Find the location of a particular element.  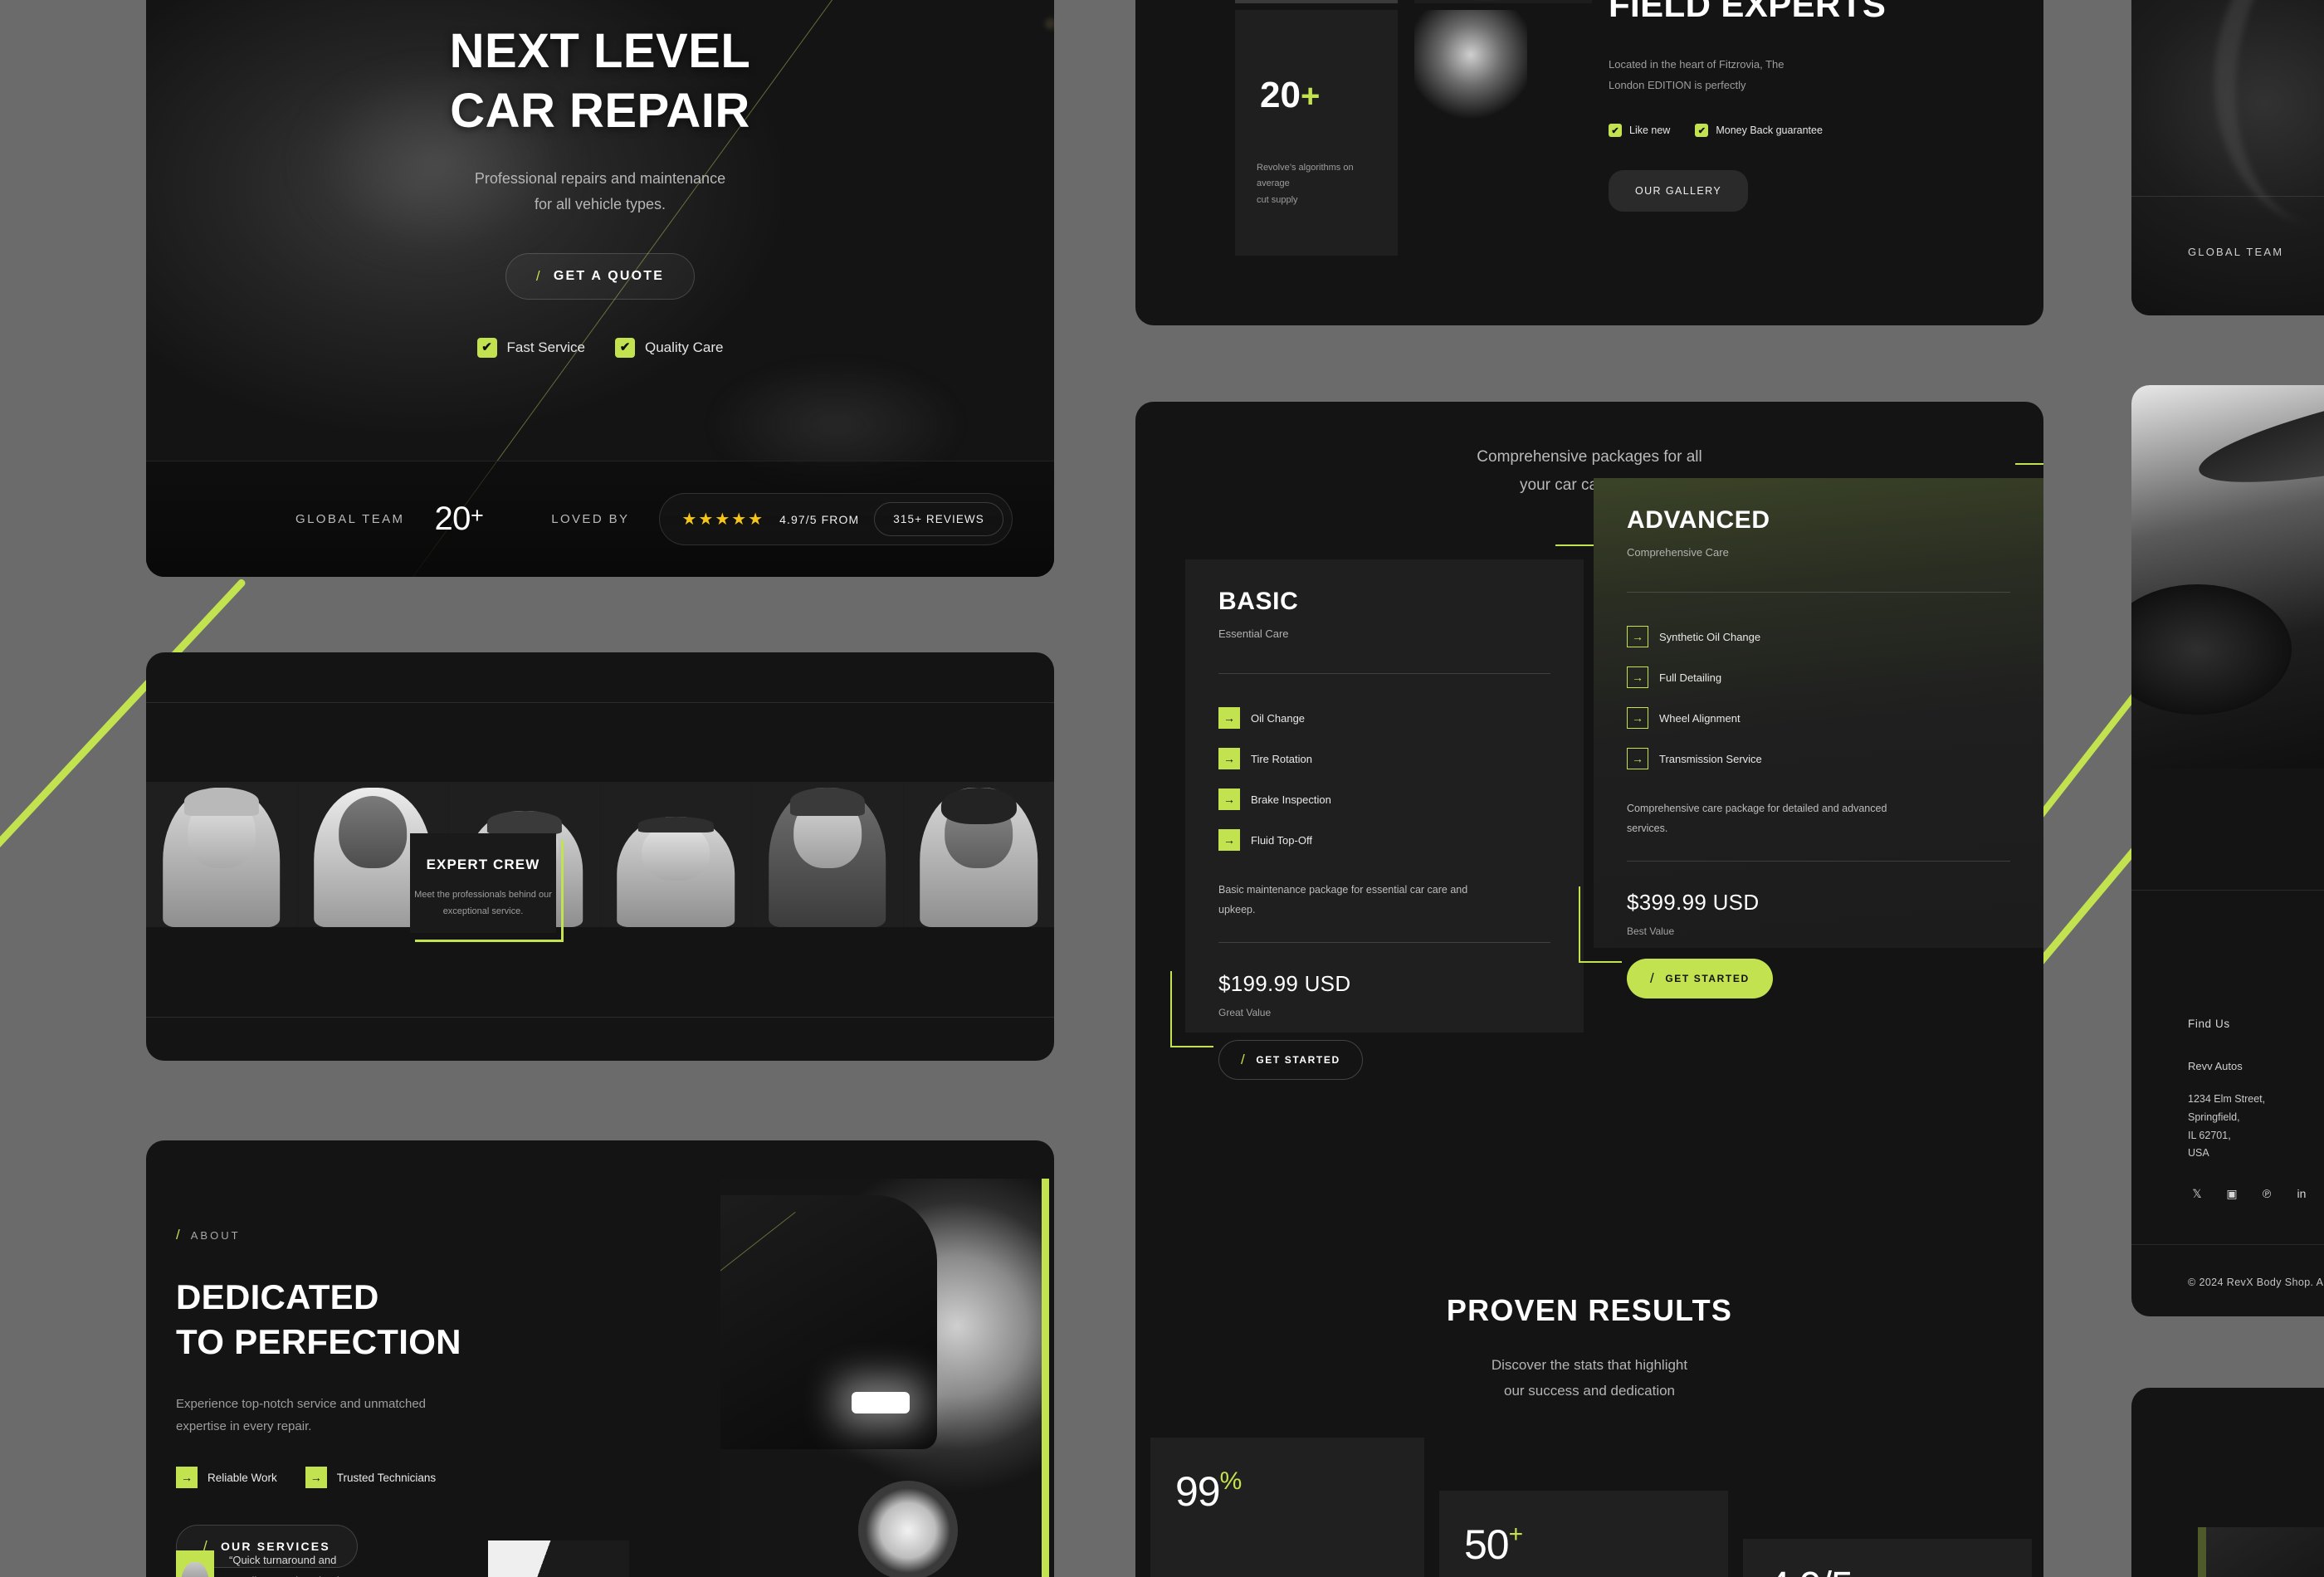

field-check-money-back: ✔ Money Back guarantee is located at coordinates (1759, 131).